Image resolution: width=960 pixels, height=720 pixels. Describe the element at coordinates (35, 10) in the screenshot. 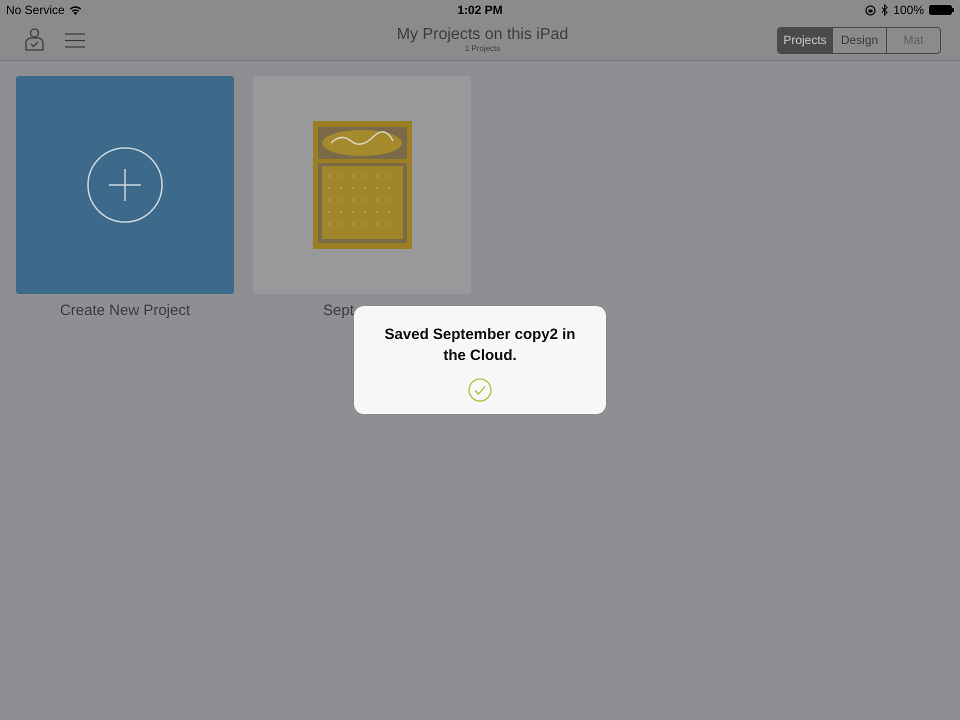

I see `carrier-label: No Service` at that location.